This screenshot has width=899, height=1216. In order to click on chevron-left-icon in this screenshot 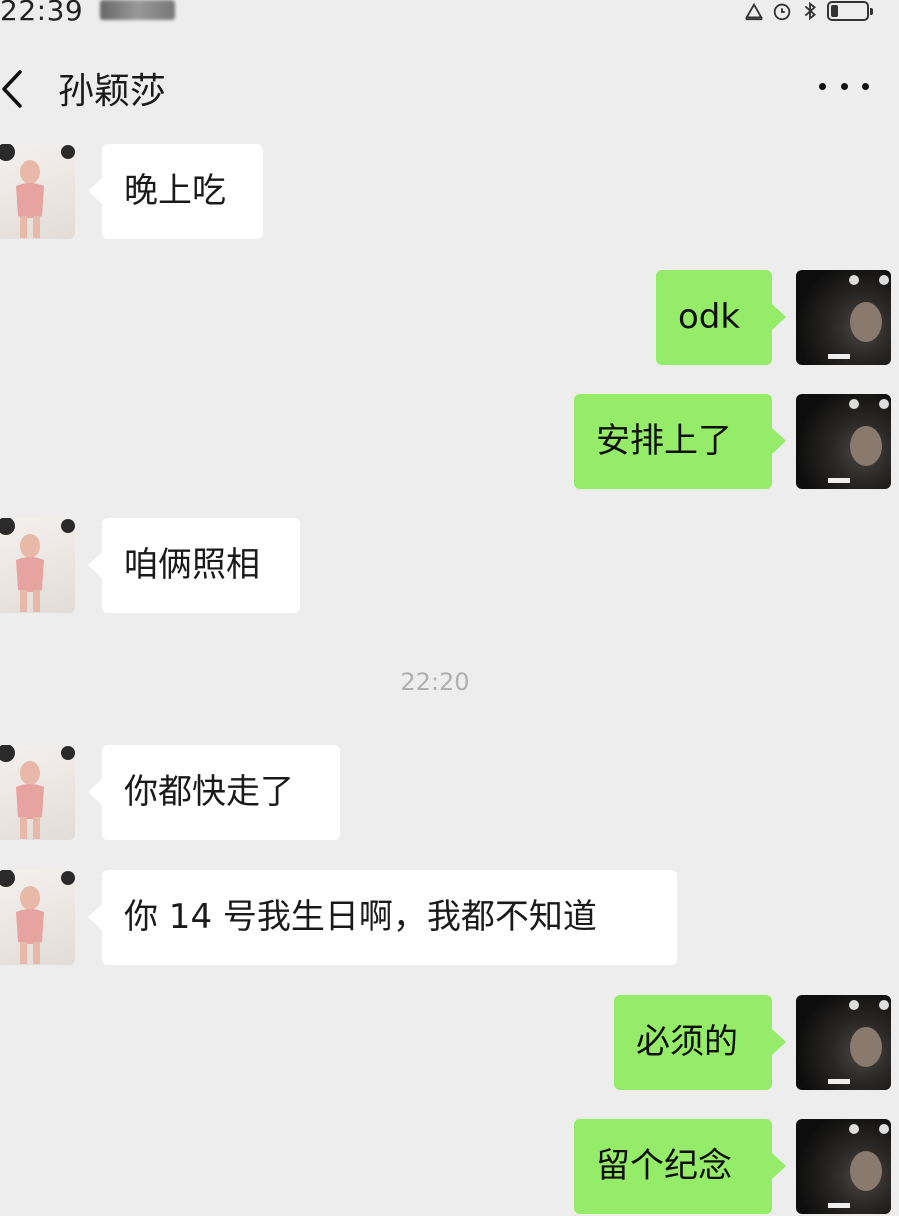, I will do `click(15, 89)`.